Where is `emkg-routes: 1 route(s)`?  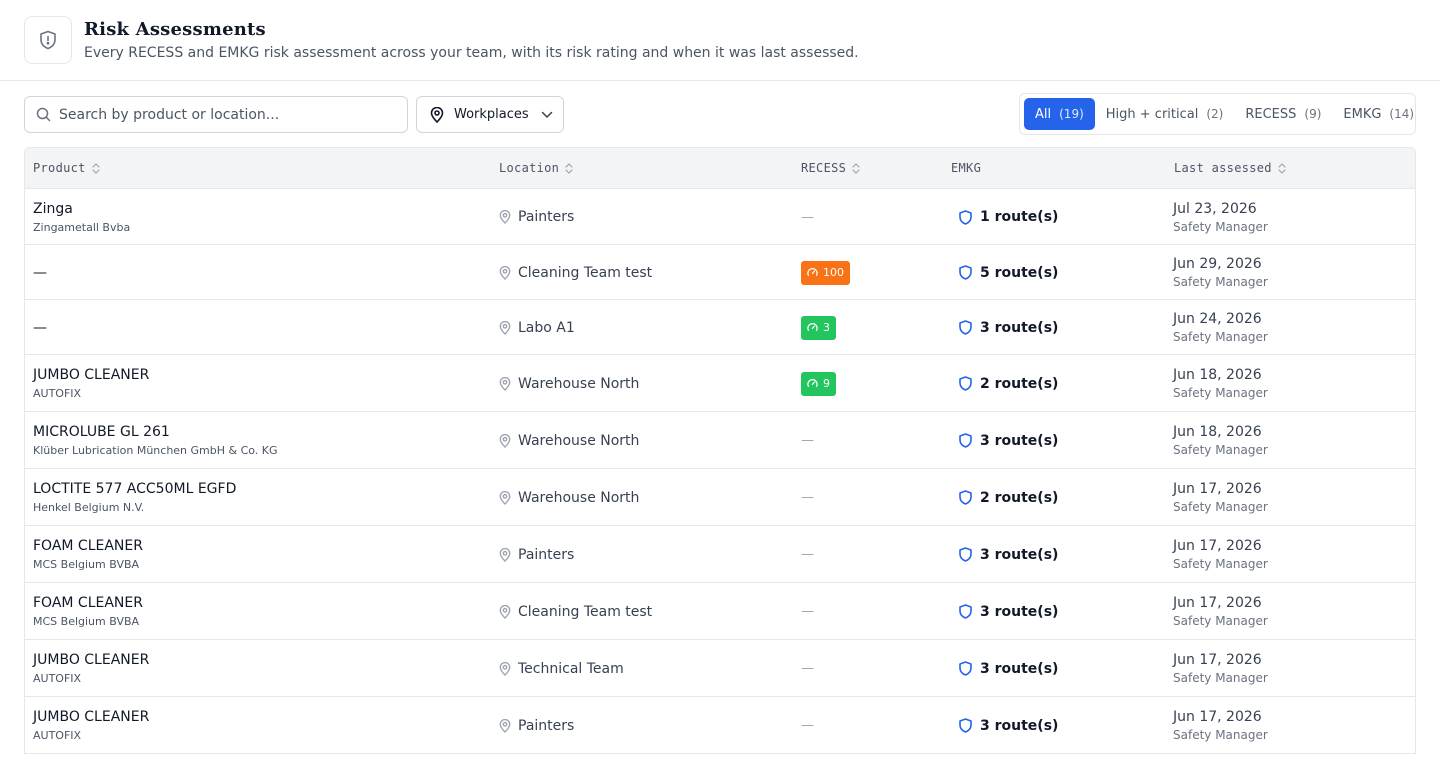
emkg-routes: 1 route(s) is located at coordinates (1019, 217).